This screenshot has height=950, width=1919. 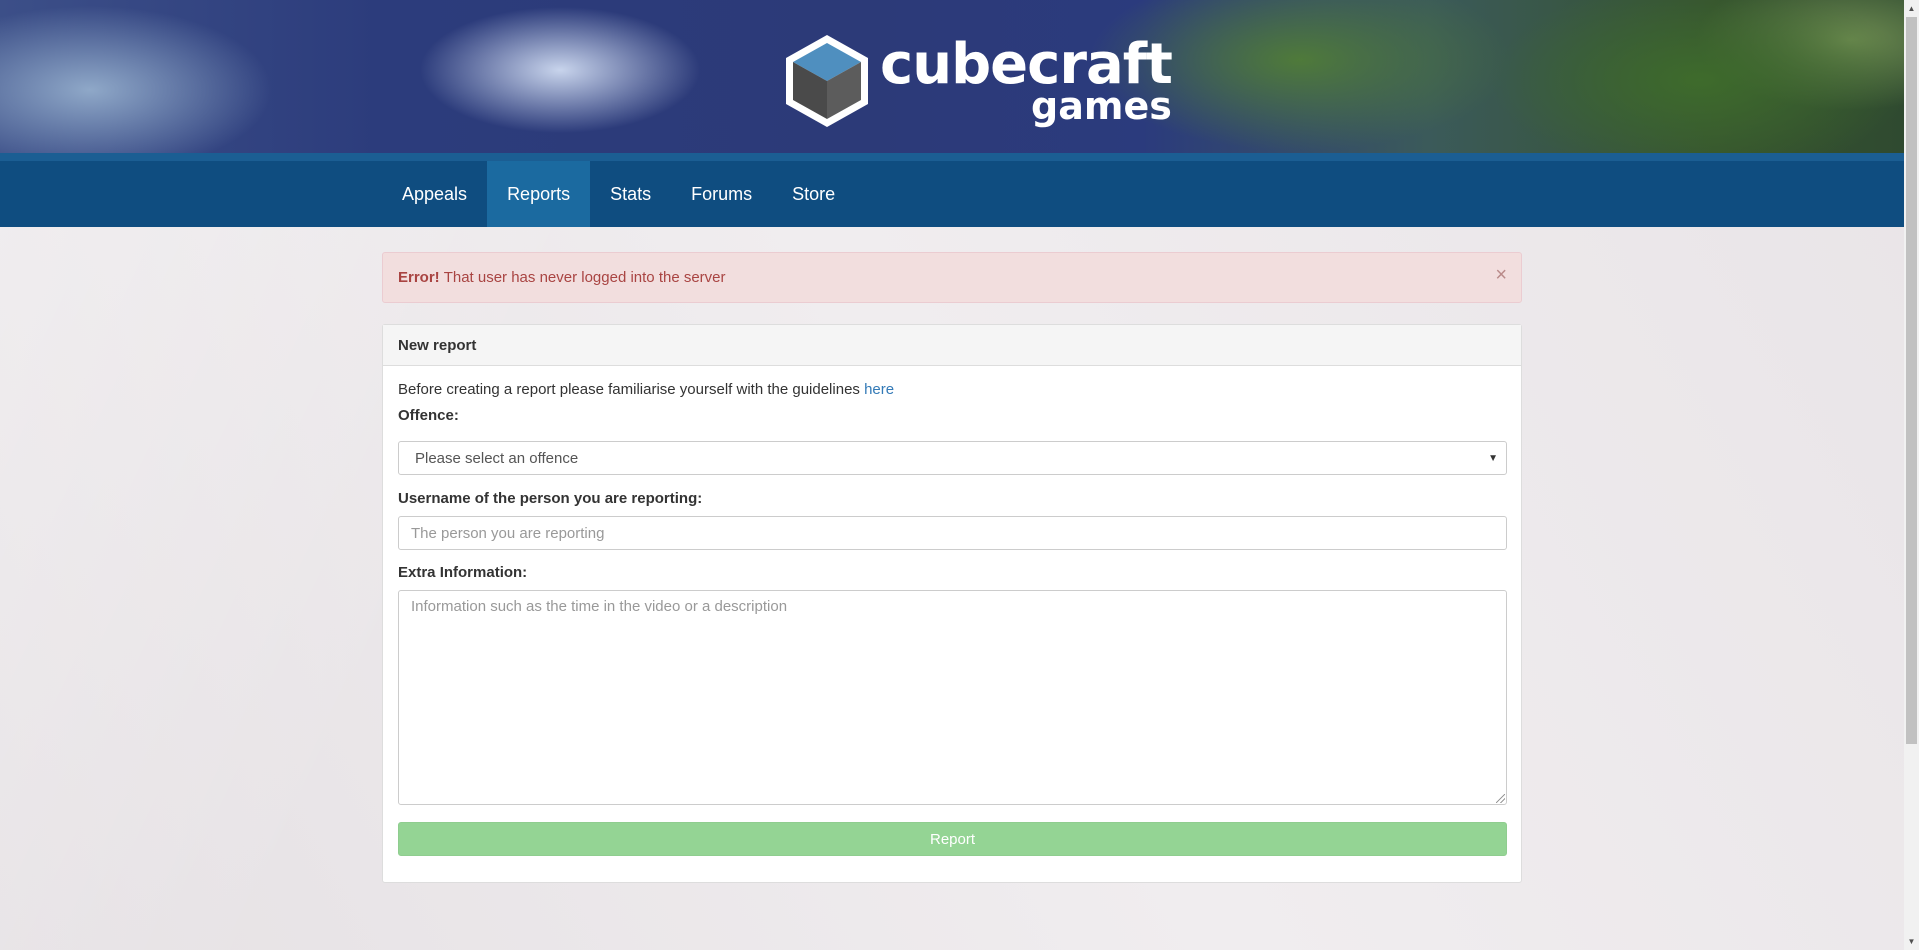 What do you see at coordinates (827, 81) in the screenshot?
I see `cube-logo-icon` at bounding box center [827, 81].